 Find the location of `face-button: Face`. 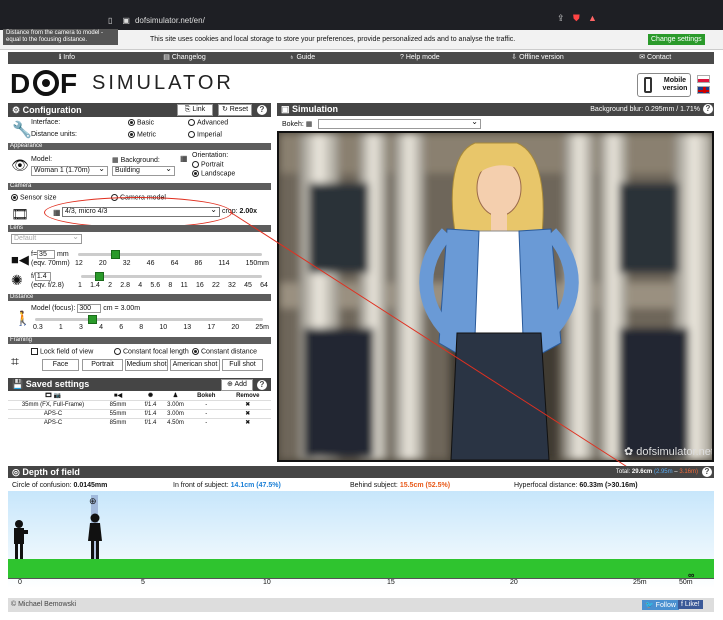

face-button: Face is located at coordinates (60, 365).